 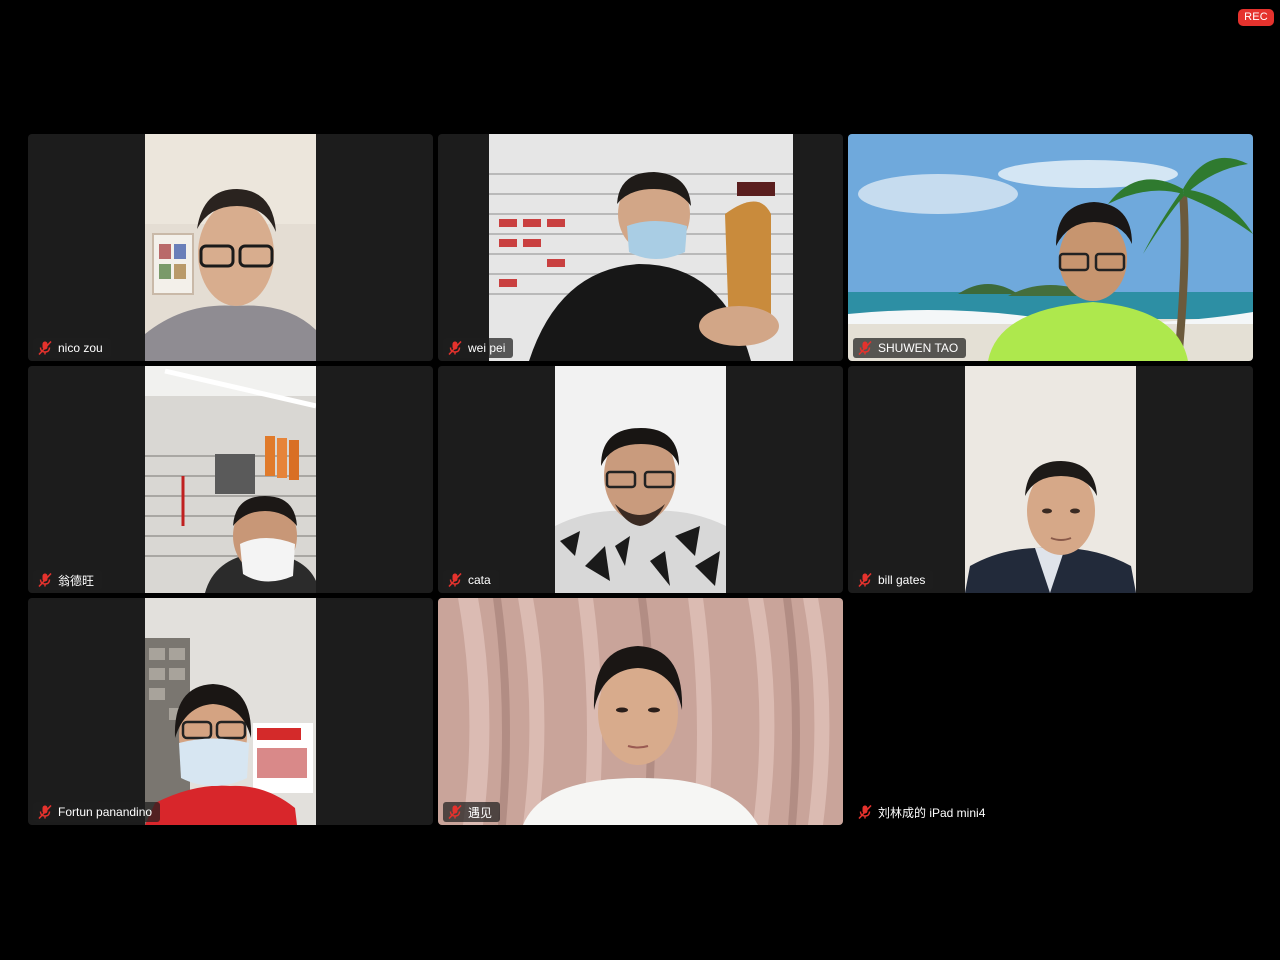 What do you see at coordinates (918, 348) in the screenshot?
I see `participant-name: SHUWEN TAO` at bounding box center [918, 348].